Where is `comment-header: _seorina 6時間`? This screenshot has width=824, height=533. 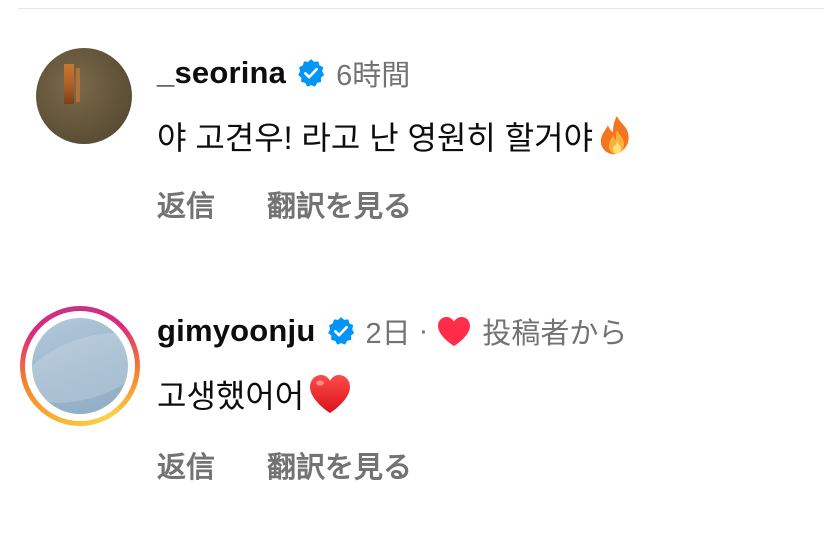 comment-header: _seorina 6時間 is located at coordinates (283, 73).